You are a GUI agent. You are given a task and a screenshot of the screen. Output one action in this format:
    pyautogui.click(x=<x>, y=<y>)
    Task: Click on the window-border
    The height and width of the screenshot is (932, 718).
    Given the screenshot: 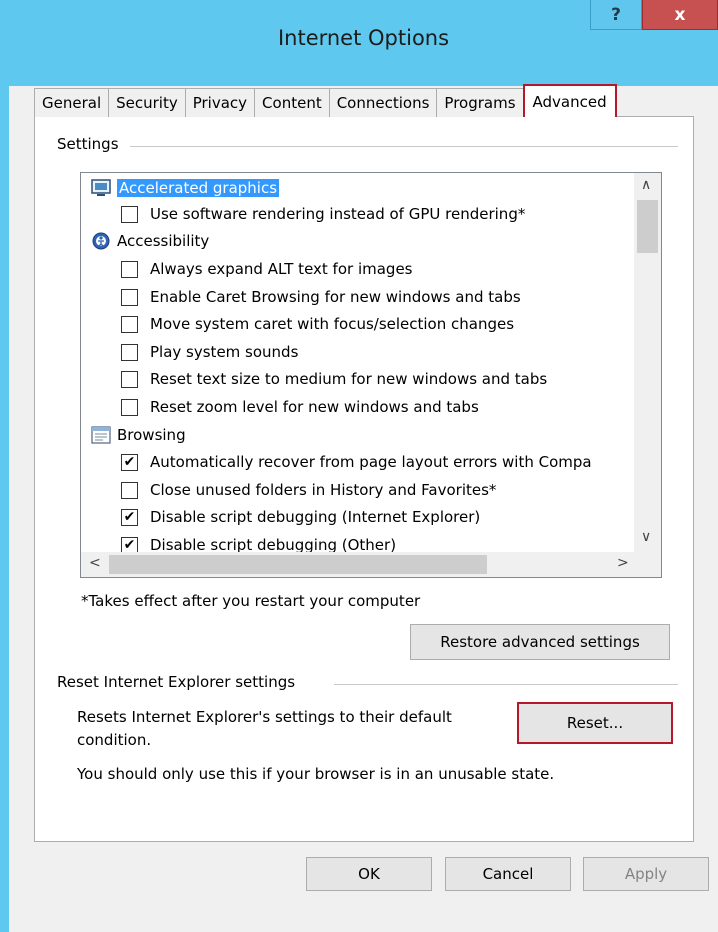 What is the action you would take?
    pyautogui.click(x=4, y=466)
    